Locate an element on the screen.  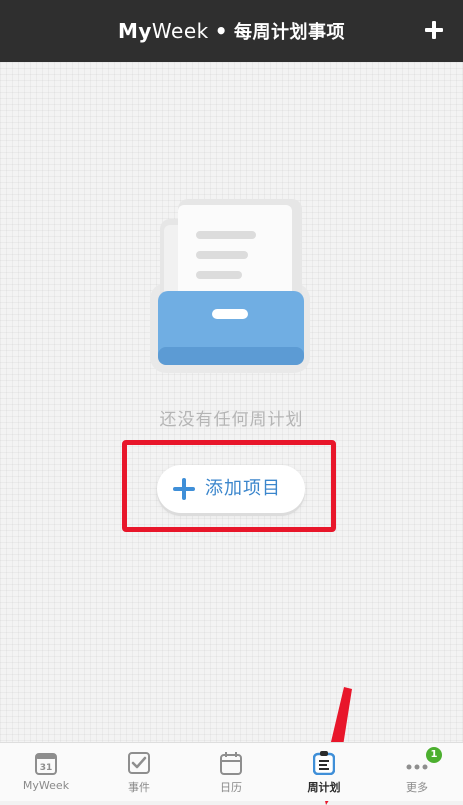
tab-weekly-plan: 周计划 is located at coordinates (324, 772).